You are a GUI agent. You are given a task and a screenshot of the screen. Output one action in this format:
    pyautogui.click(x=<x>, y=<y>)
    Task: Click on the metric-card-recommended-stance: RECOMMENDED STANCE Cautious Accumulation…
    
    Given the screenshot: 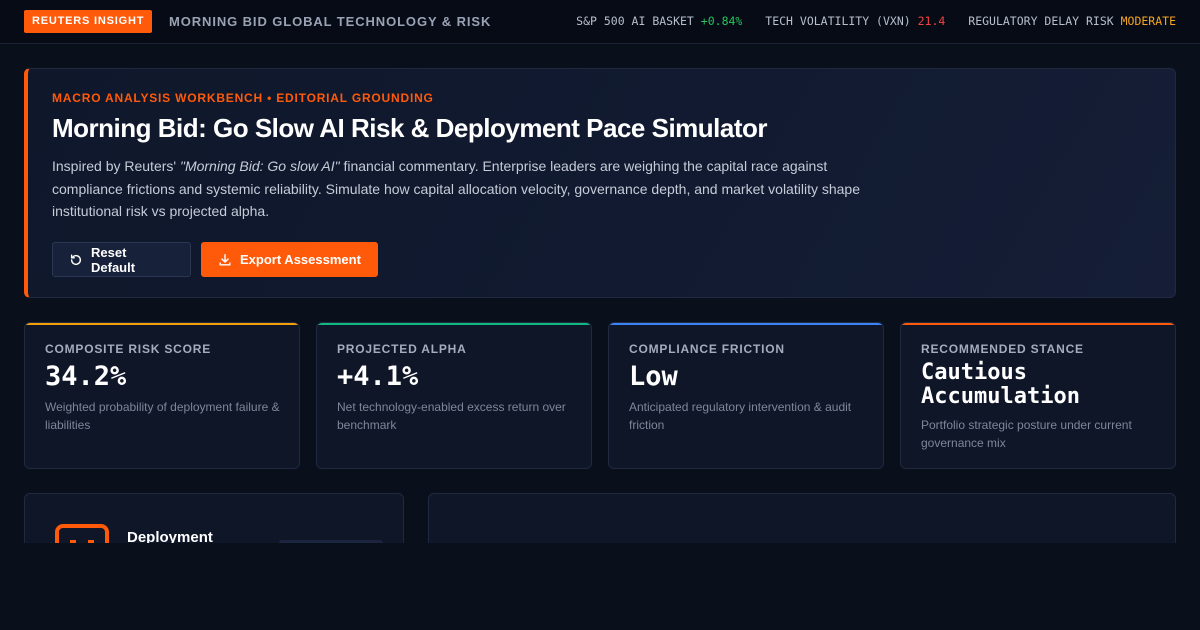 What is the action you would take?
    pyautogui.click(x=1038, y=395)
    